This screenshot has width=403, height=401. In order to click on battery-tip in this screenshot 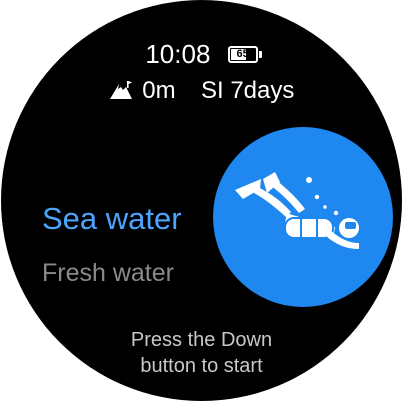, I will do `click(260, 54)`.